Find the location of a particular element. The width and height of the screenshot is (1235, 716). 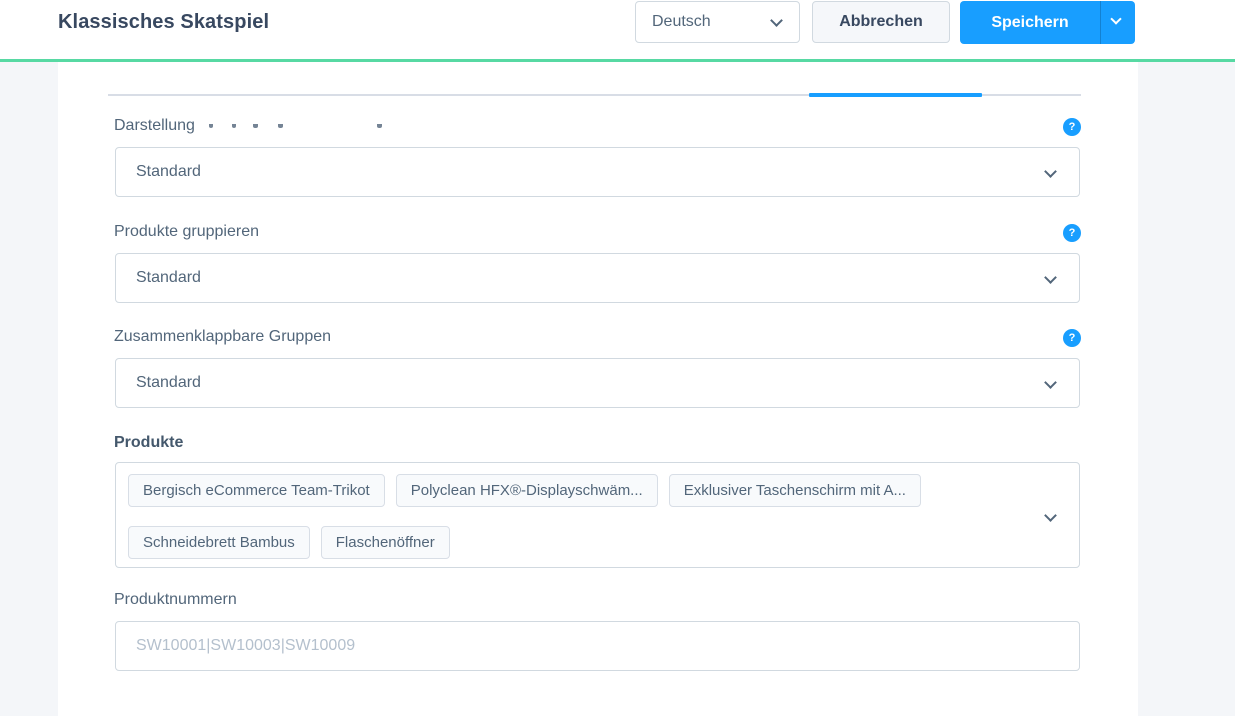

cancel-button: Abbrechen is located at coordinates (881, 22).